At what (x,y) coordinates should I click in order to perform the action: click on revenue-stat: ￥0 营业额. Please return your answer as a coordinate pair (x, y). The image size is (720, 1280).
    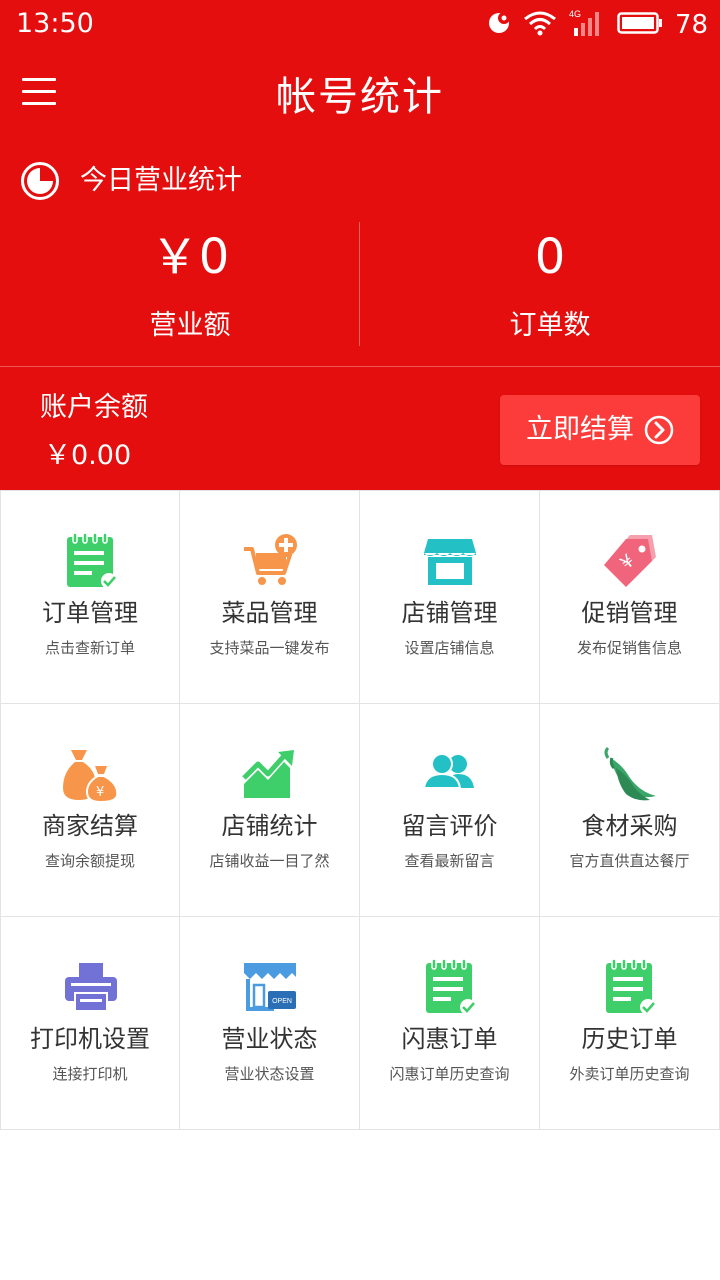
    Looking at the image, I should click on (190, 284).